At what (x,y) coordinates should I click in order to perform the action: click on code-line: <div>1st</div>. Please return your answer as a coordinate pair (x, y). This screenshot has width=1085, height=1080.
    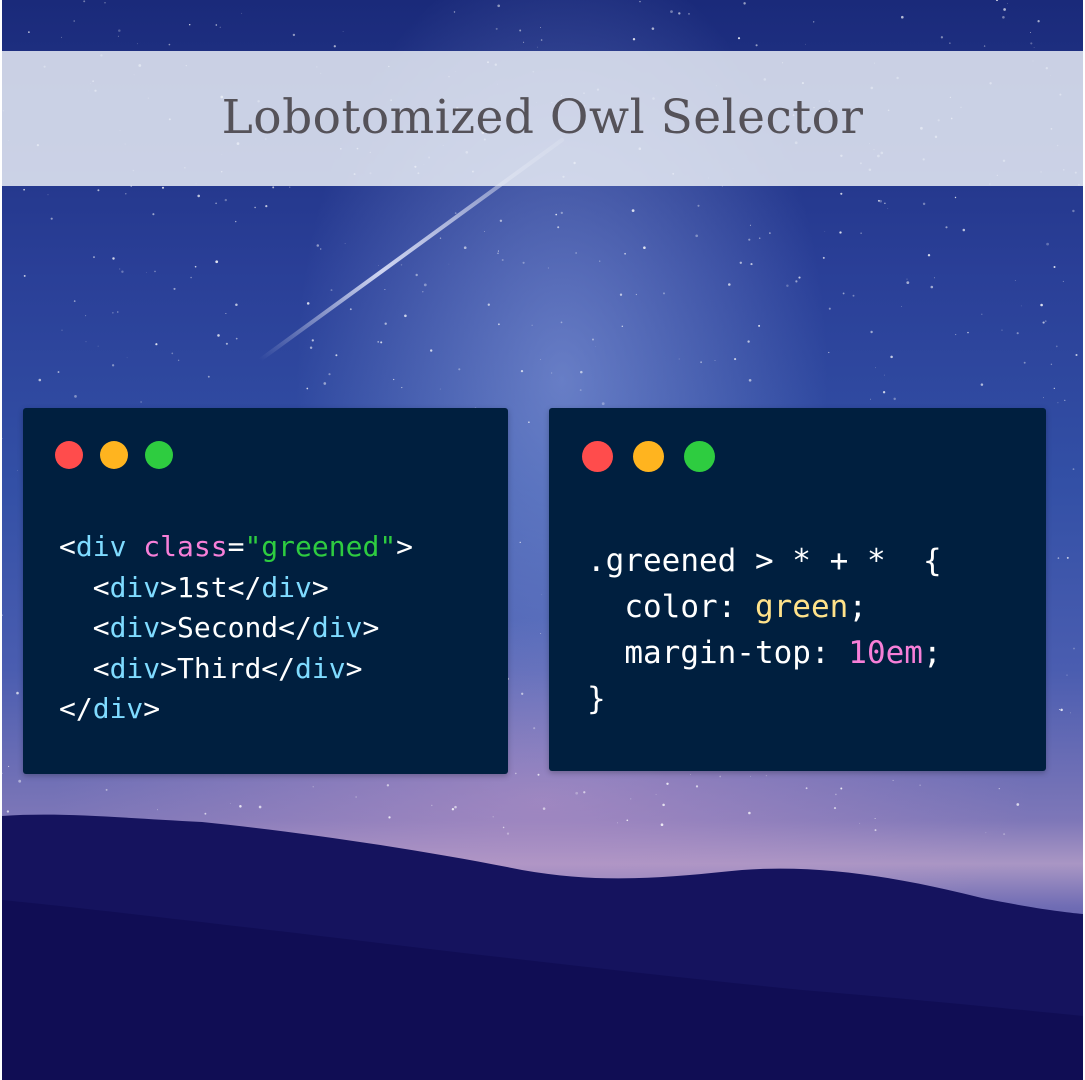
    Looking at the image, I should click on (236, 588).